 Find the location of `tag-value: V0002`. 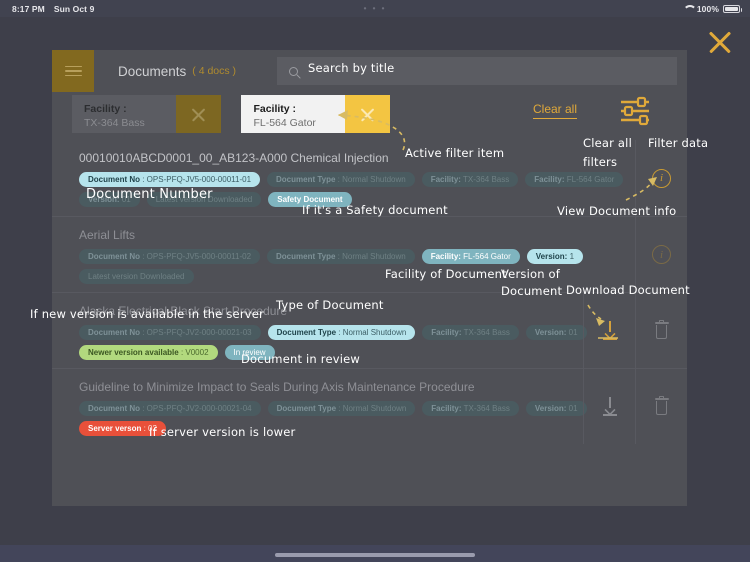

tag-value: V0002 is located at coordinates (197, 352).